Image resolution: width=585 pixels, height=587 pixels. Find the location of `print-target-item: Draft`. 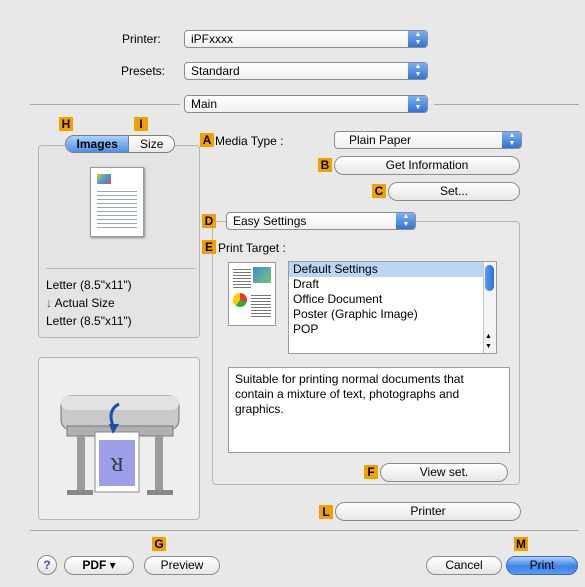

print-target-item: Draft is located at coordinates (392, 284).